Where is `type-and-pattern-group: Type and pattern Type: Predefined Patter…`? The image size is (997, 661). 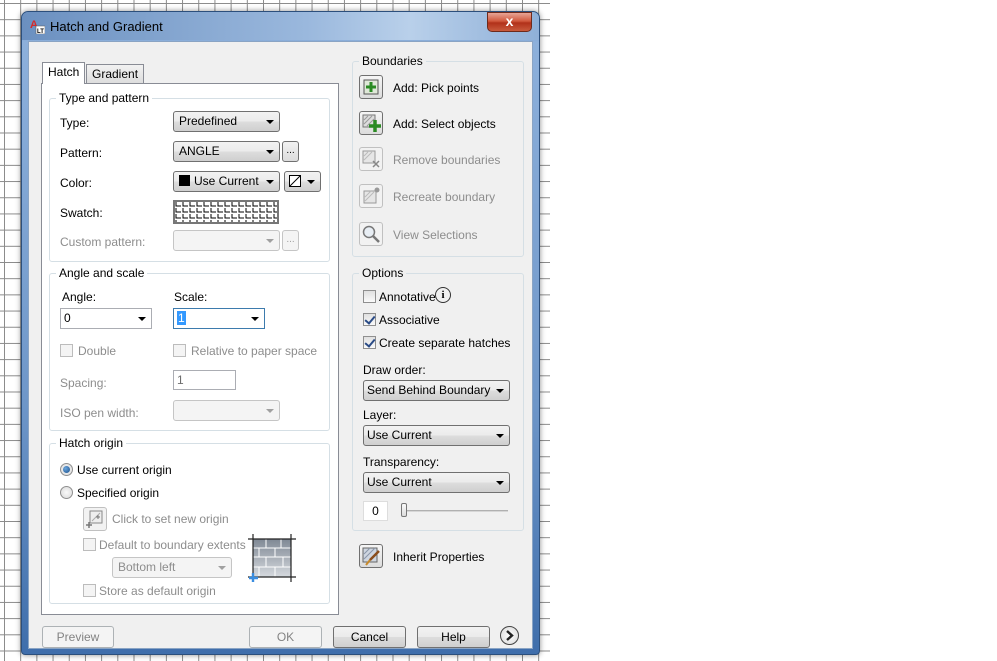 type-and-pattern-group: Type and pattern Type: Predefined Patter… is located at coordinates (189, 176).